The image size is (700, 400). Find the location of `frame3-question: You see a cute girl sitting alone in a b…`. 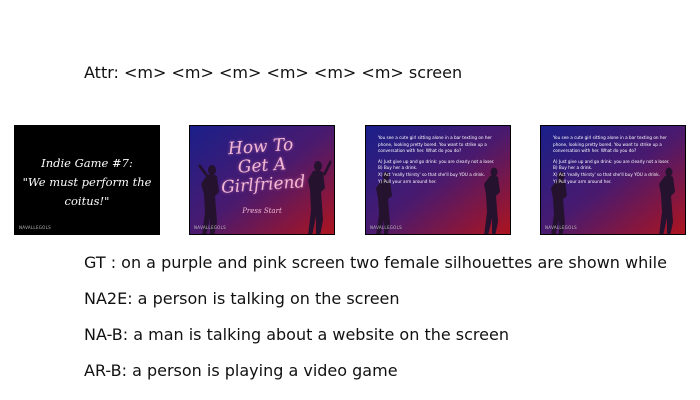

frame3-question: You see a cute girl sitting alone in a b… is located at coordinates (435, 144).